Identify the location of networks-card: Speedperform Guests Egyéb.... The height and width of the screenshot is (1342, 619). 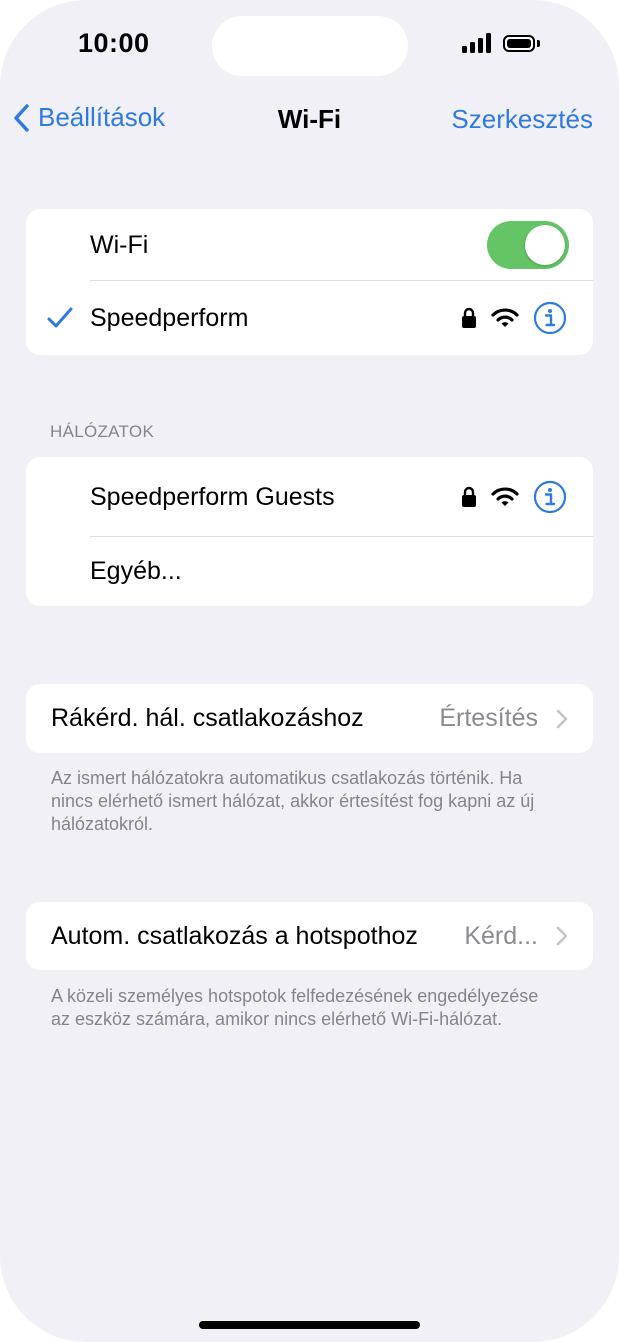
(309, 531).